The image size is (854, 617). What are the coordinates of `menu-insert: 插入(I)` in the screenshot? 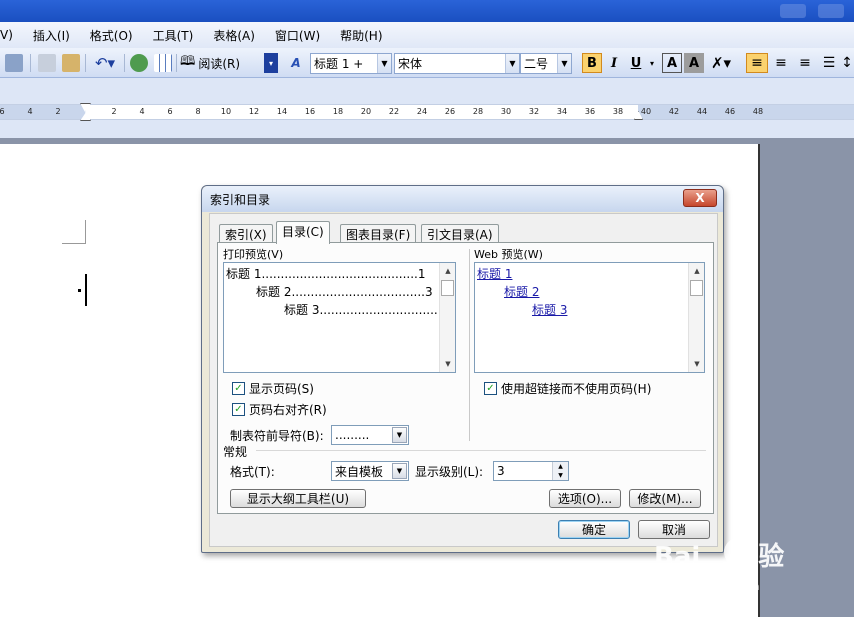 It's located at (51, 35).